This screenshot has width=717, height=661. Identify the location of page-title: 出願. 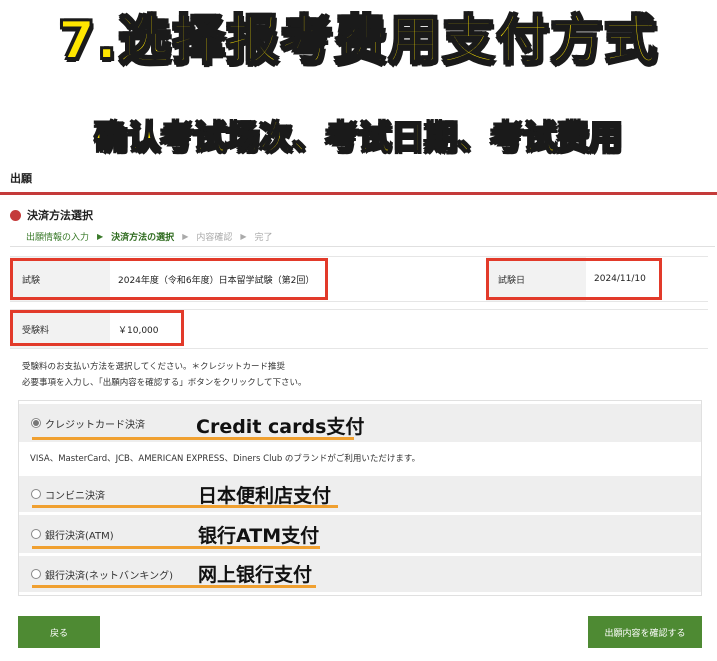
(21, 178).